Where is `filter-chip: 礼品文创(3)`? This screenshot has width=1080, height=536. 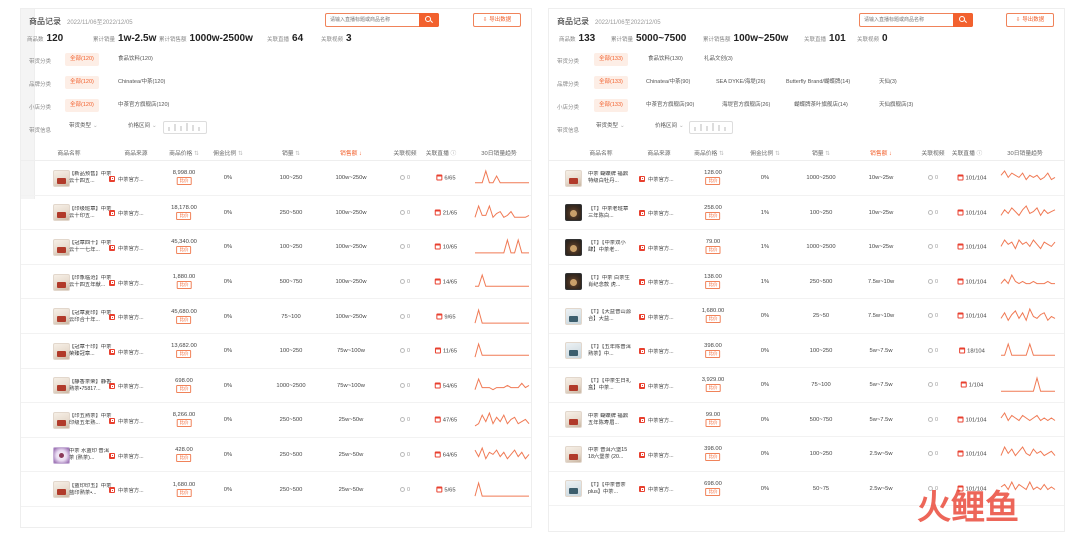 filter-chip: 礼品文创(3) is located at coordinates (718, 59).